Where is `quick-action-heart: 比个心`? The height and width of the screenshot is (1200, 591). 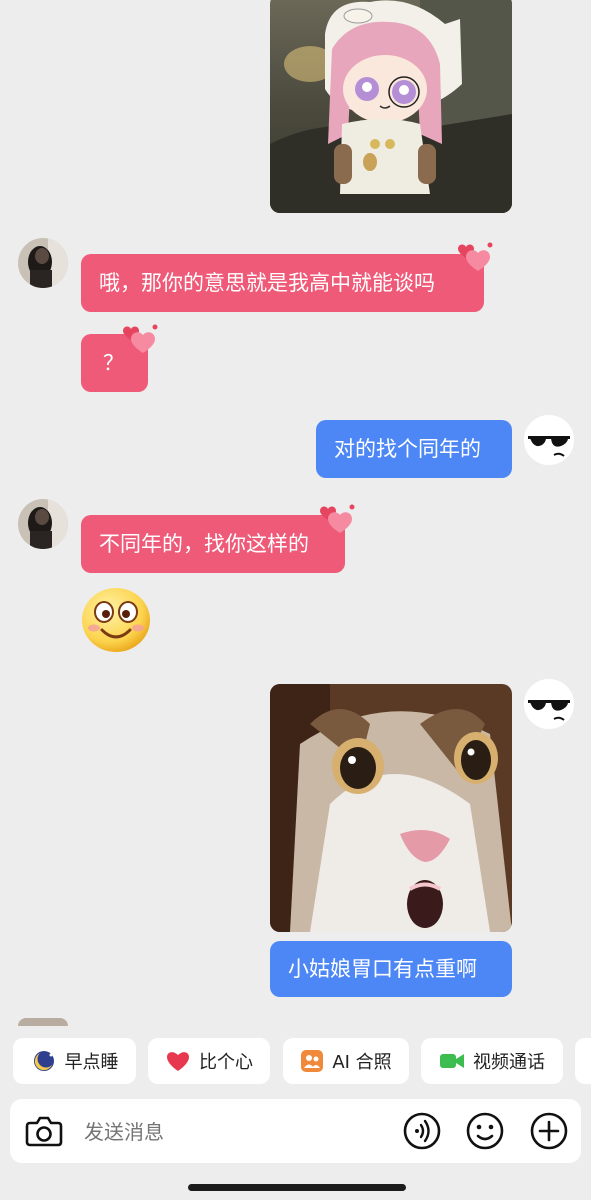
quick-action-heart: 比个心 is located at coordinates (209, 1061).